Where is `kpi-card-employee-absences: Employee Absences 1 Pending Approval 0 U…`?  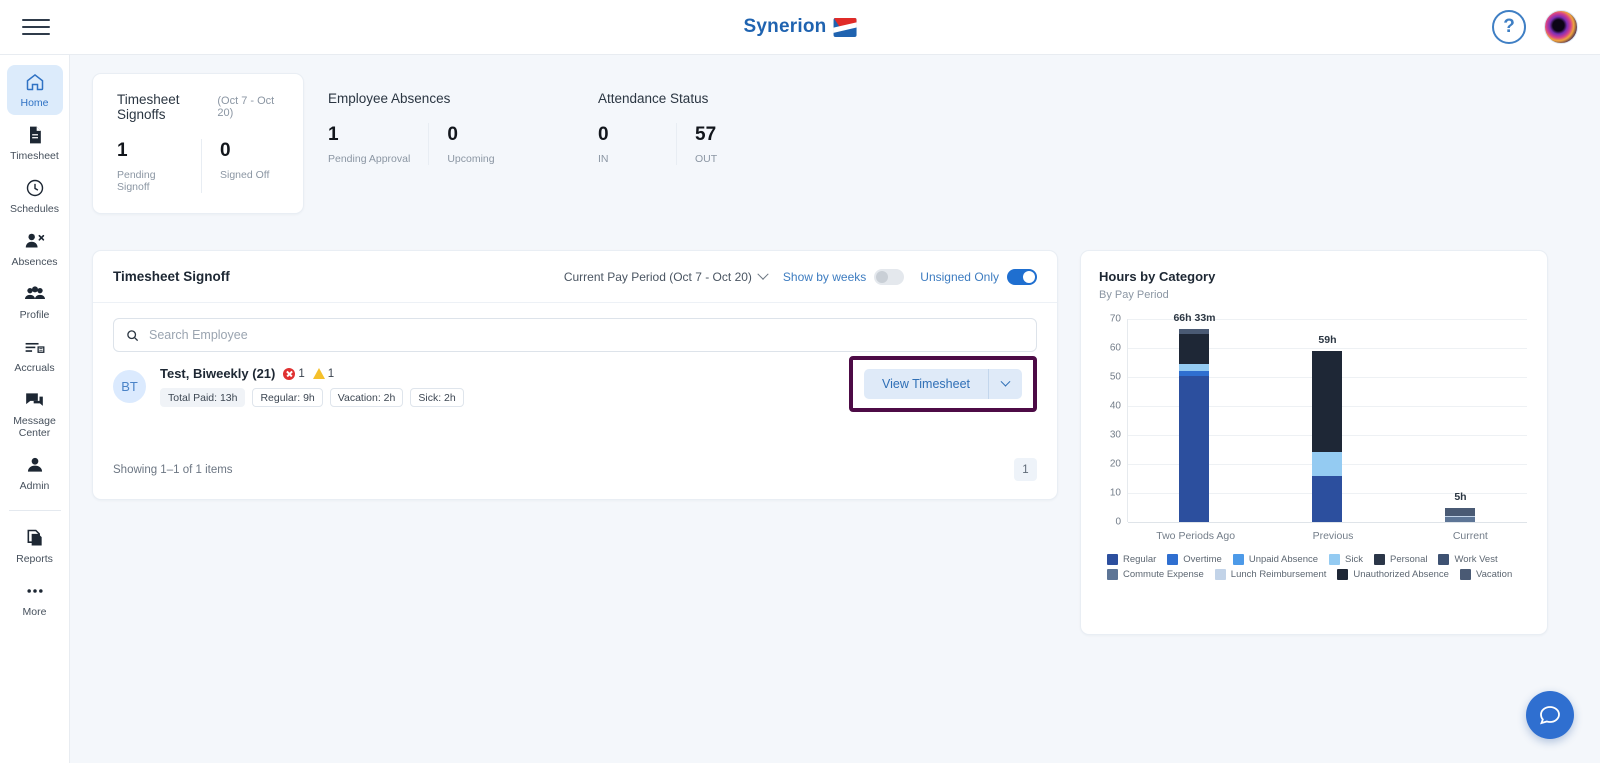 kpi-card-employee-absences: Employee Absences 1 Pending Approval 0 U… is located at coordinates (439, 129).